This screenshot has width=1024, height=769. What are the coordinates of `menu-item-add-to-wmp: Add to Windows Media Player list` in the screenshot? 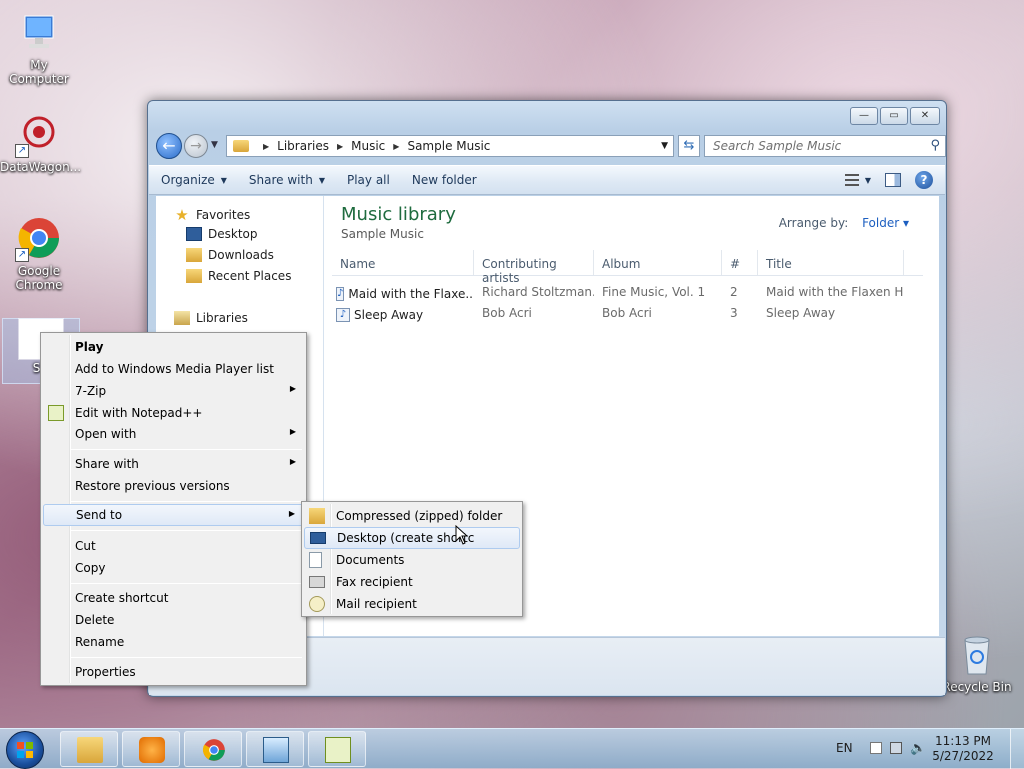 It's located at (173, 369).